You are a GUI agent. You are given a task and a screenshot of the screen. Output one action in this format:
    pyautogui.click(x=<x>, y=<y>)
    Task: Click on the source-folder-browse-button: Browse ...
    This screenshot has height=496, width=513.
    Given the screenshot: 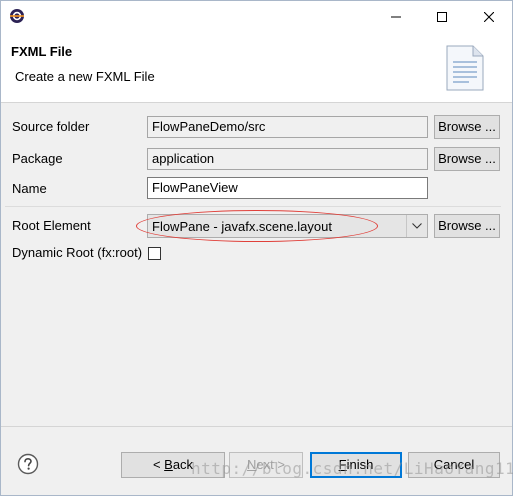 What is the action you would take?
    pyautogui.click(x=467, y=127)
    